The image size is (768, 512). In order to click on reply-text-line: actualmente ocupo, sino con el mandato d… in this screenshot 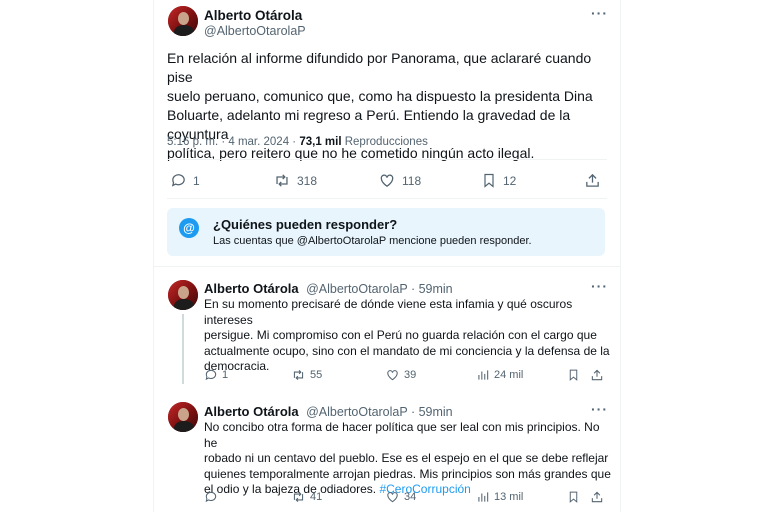, I will do `click(407, 350)`.